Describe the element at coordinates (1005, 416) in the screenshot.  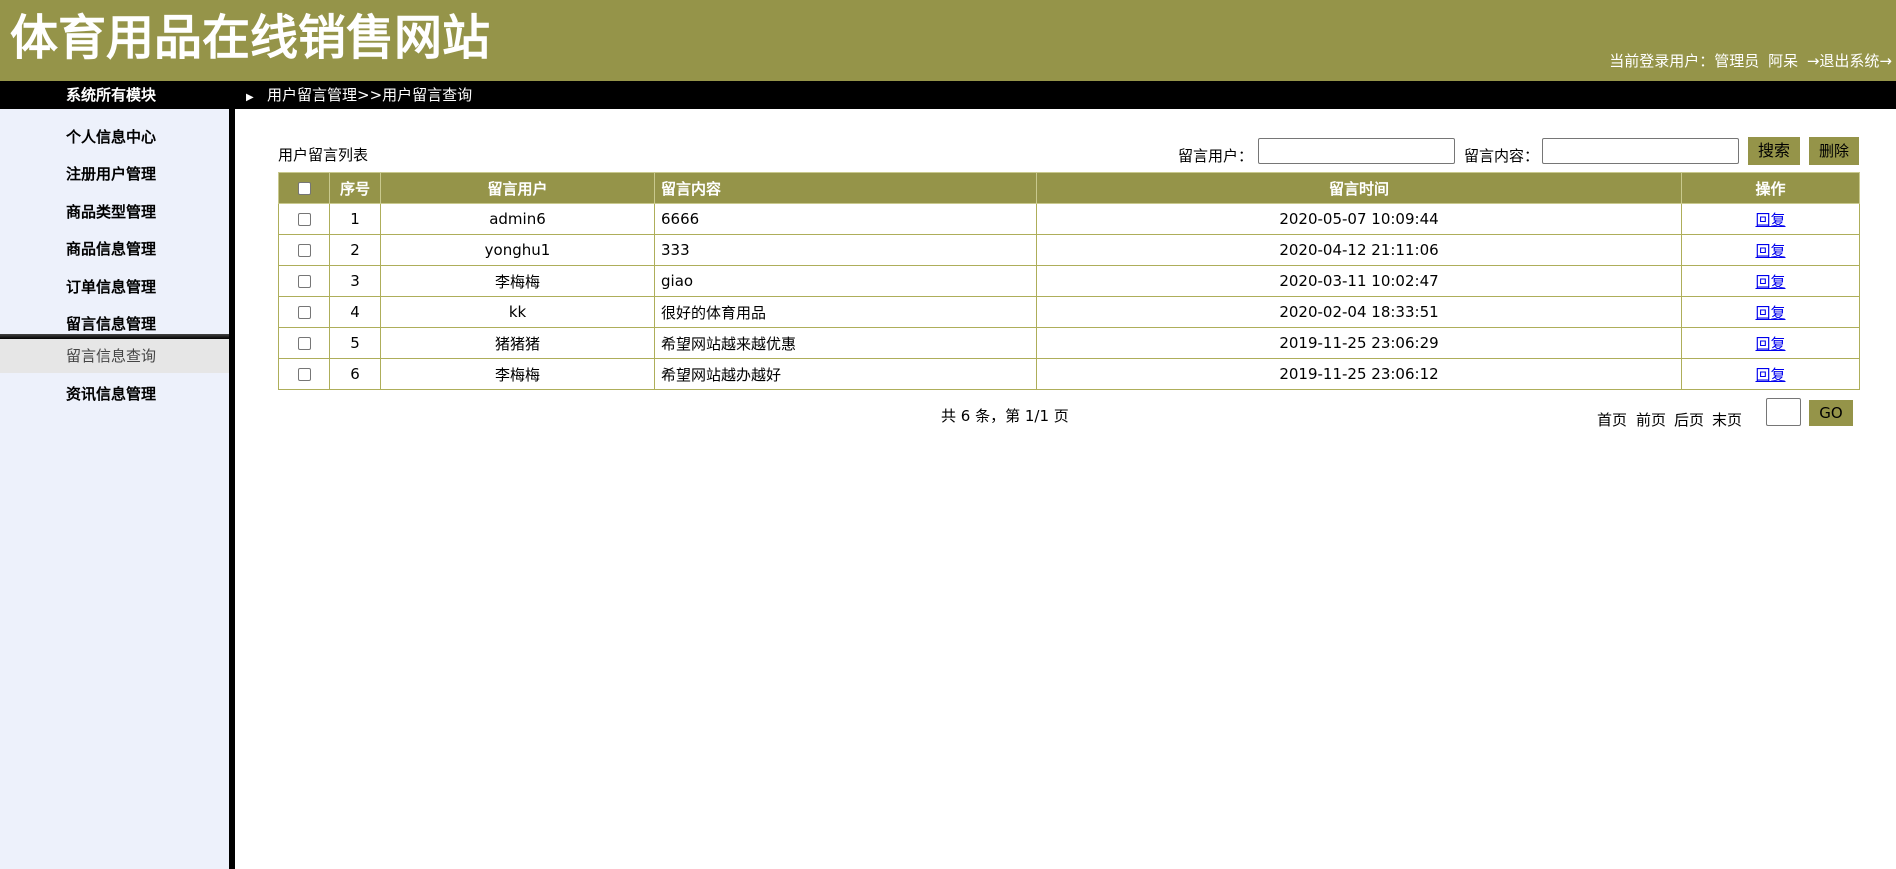
I see `pagination-summary: 共 6 条，第 1/1 页` at that location.